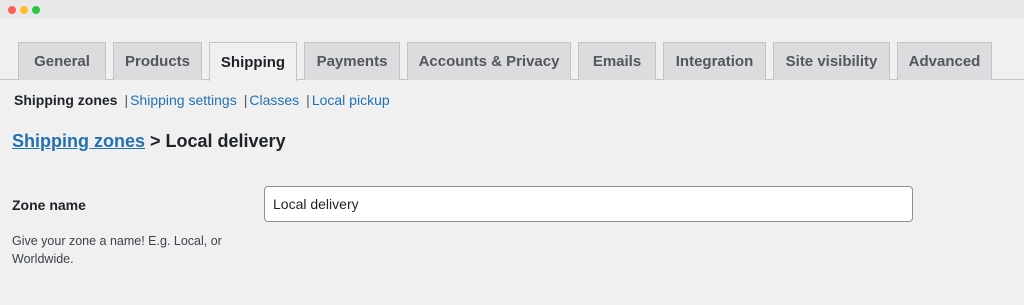 The image size is (1024, 305). I want to click on subnav-shipping-zones: Shipping zones, so click(65, 100).